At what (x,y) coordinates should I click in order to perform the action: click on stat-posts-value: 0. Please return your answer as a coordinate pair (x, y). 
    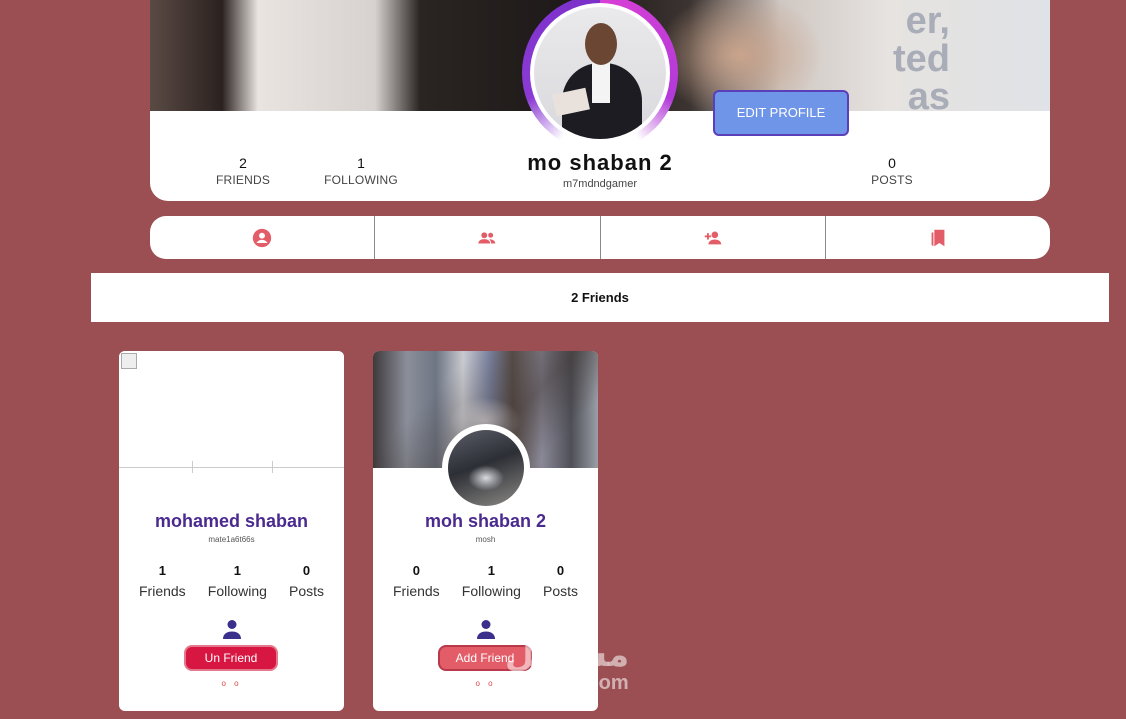
    Looking at the image, I should click on (892, 163).